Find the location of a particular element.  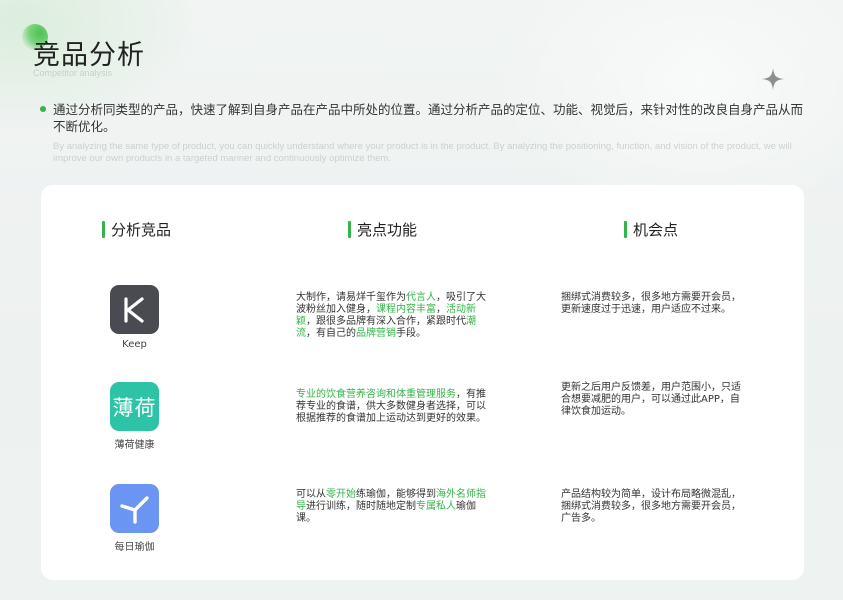

highlight-text: 可以从零开始练瑜伽，能够得到海外名师指导进行训练，随时随地定制专属私人瑜伽课。 is located at coordinates (392, 507).